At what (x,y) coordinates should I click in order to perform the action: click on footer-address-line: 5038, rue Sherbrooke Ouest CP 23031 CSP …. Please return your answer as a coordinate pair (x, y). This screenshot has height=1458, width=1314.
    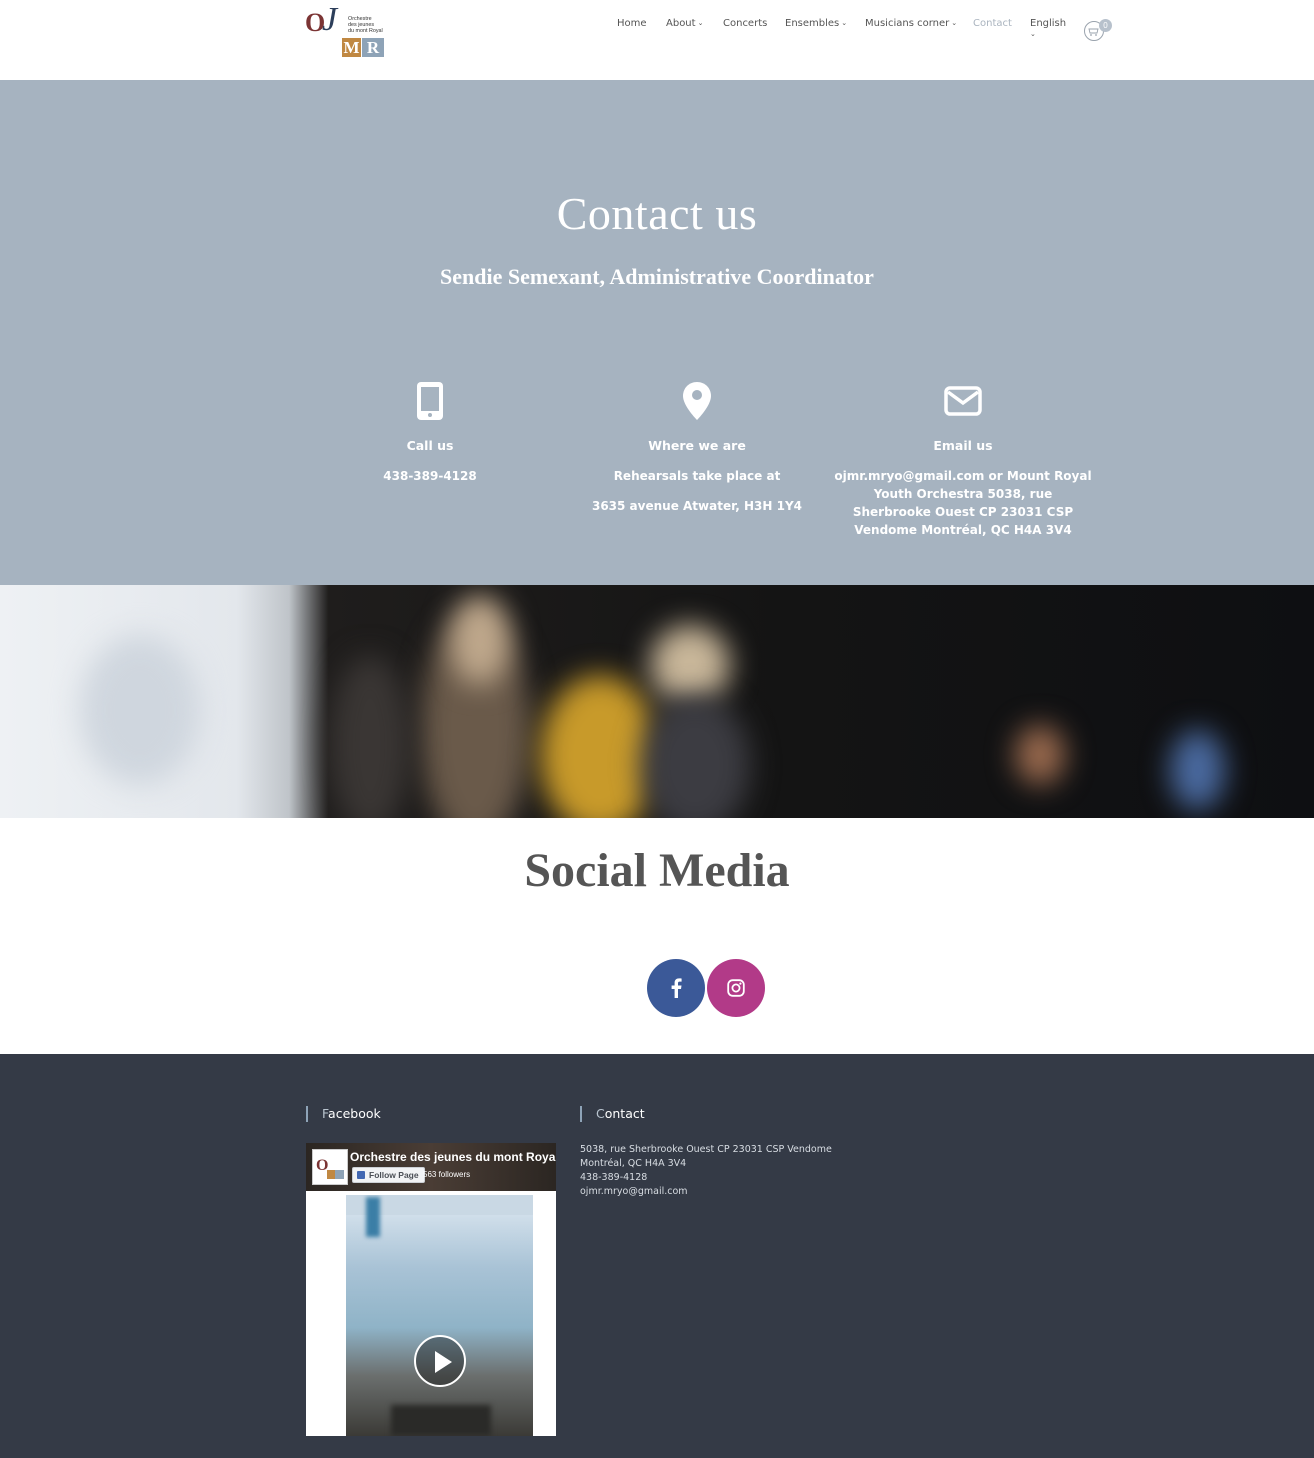
    Looking at the image, I should click on (706, 1149).